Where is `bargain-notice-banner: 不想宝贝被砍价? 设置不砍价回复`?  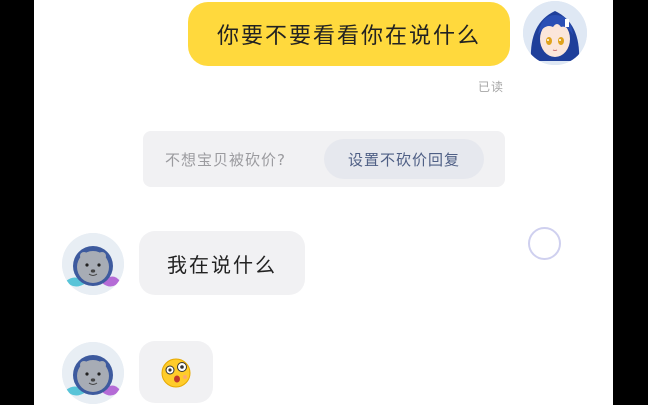
bargain-notice-banner: 不想宝贝被砍价? 设置不砍价回复 is located at coordinates (324, 159).